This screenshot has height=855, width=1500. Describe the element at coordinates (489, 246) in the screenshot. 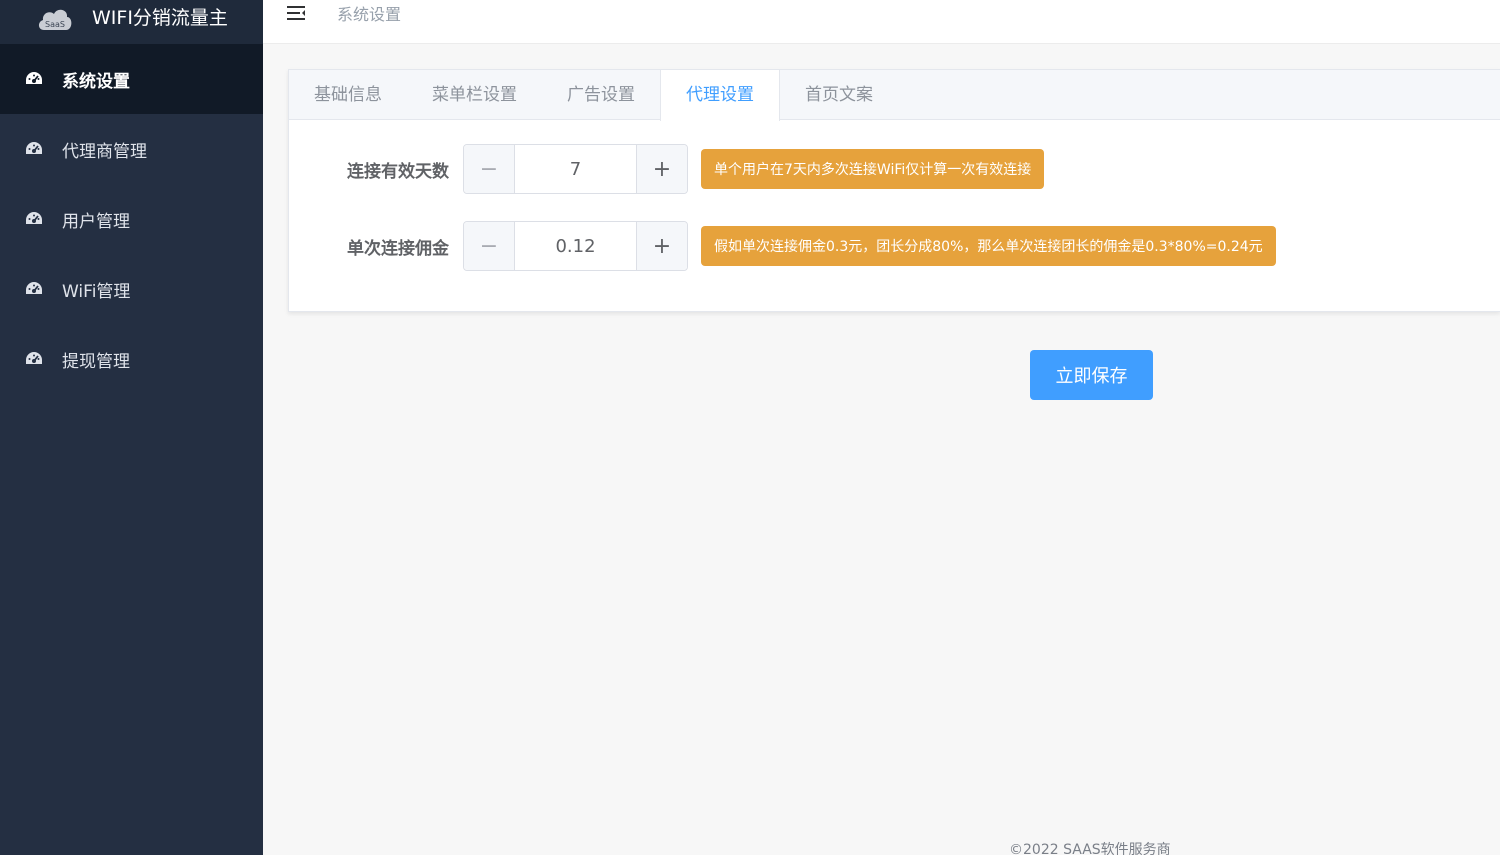

I see `commission-decrease-button: −` at that location.